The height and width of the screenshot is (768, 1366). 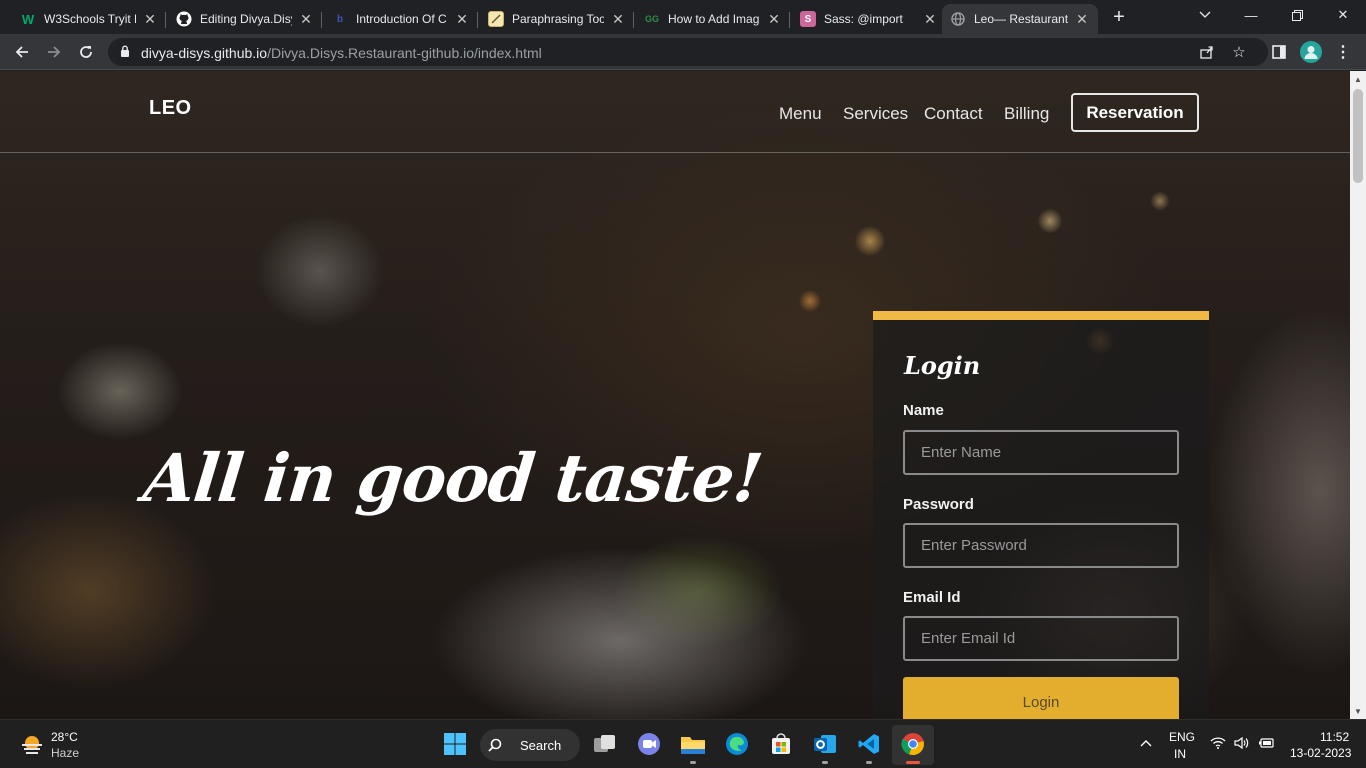 What do you see at coordinates (863, 19) in the screenshot?
I see `tab-title: Sass: @import` at bounding box center [863, 19].